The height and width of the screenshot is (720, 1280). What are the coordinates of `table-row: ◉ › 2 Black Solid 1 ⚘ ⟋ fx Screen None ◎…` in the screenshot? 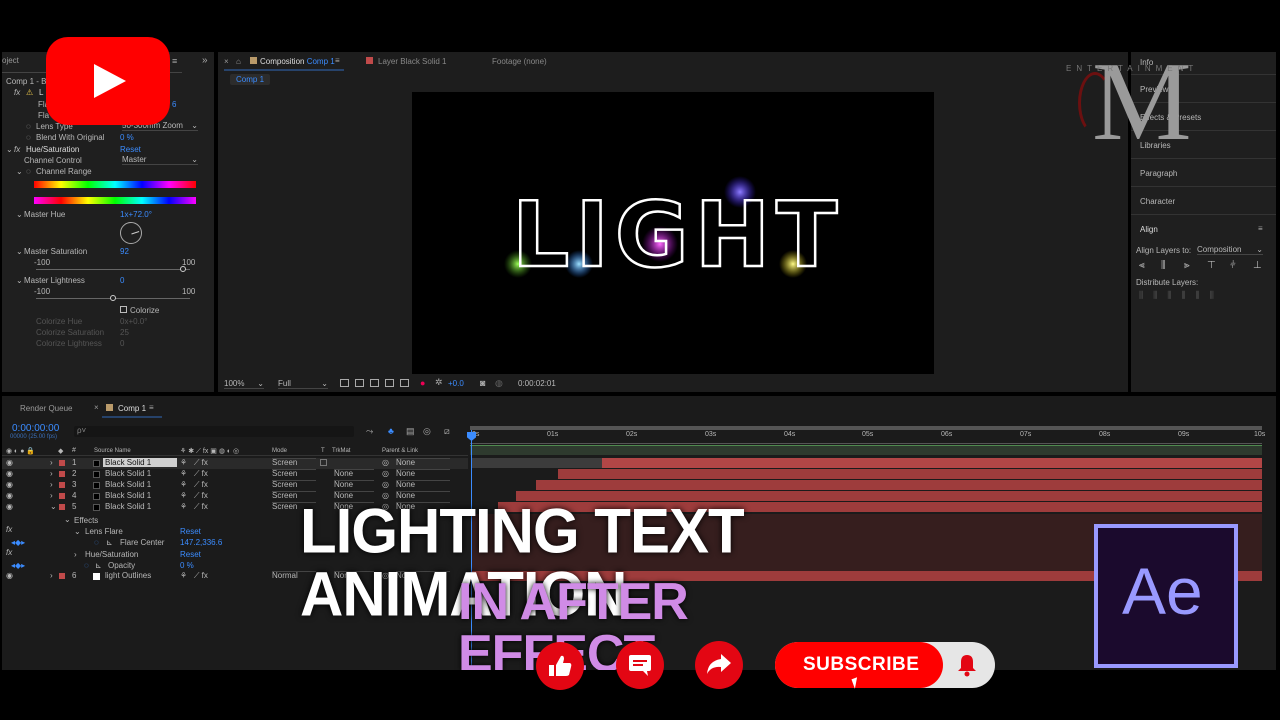 It's located at (235, 474).